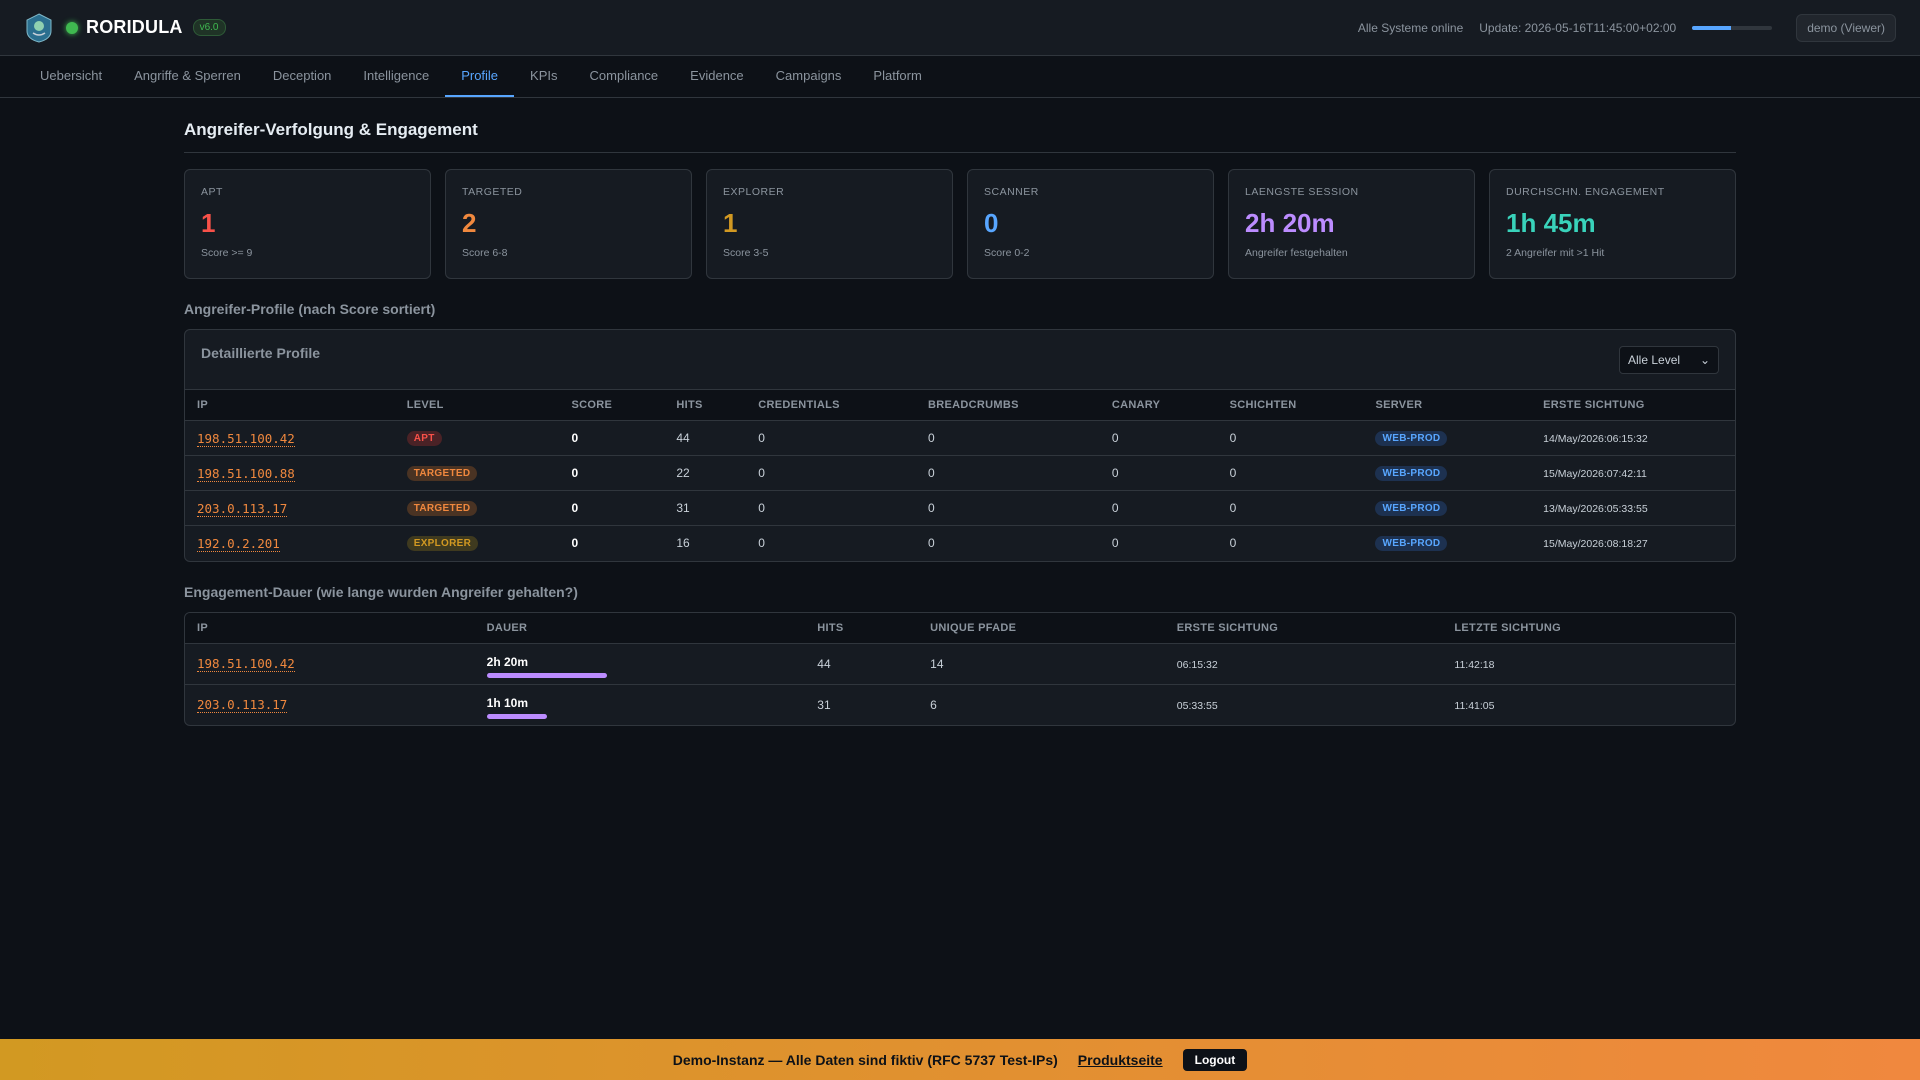  I want to click on tab-uebersicht: Uebersicht, so click(71, 76).